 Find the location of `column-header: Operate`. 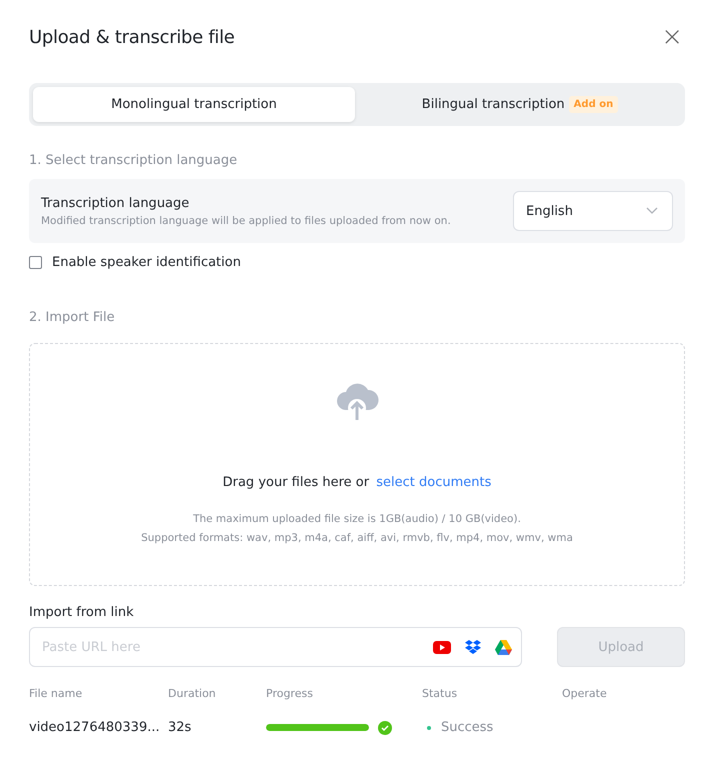

column-header: Operate is located at coordinates (585, 693).